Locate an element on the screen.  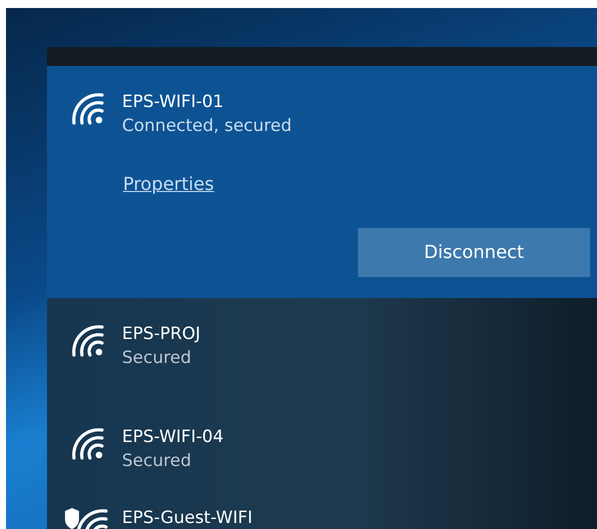
network-name: EPS-Guest-WIFI is located at coordinates (187, 518).